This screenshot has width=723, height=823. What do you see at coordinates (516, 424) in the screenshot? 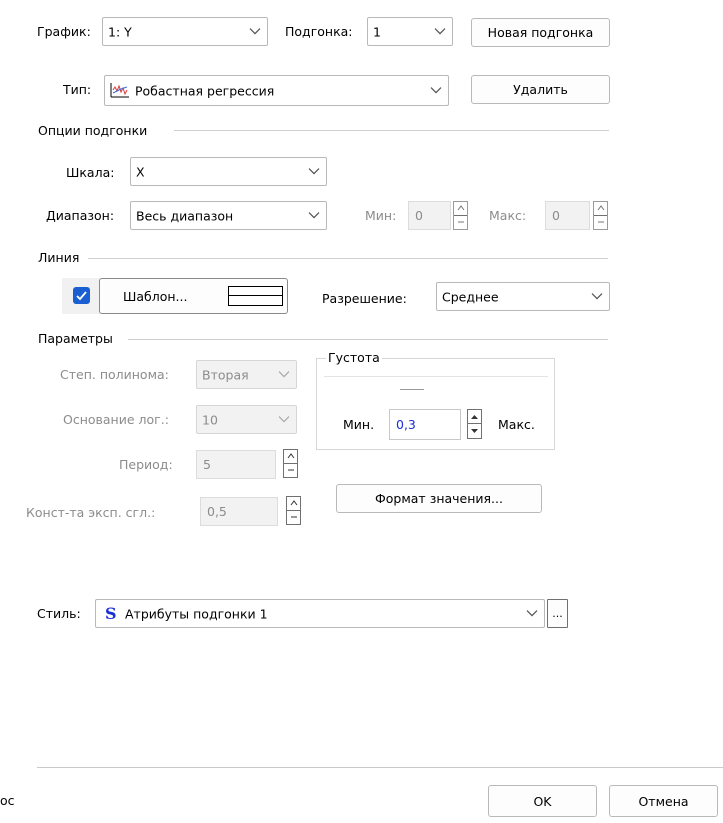
I see `density-max-label: Макс.` at bounding box center [516, 424].